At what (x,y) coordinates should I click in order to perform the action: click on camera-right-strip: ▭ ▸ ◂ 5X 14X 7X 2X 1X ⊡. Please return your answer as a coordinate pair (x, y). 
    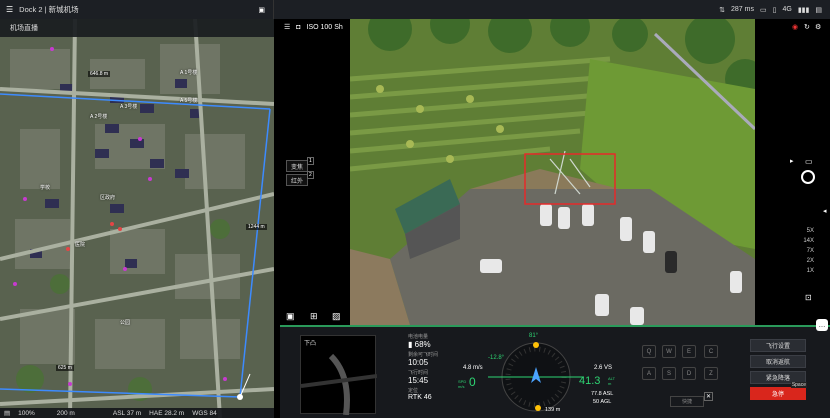
    Looking at the image, I should click on (792, 180).